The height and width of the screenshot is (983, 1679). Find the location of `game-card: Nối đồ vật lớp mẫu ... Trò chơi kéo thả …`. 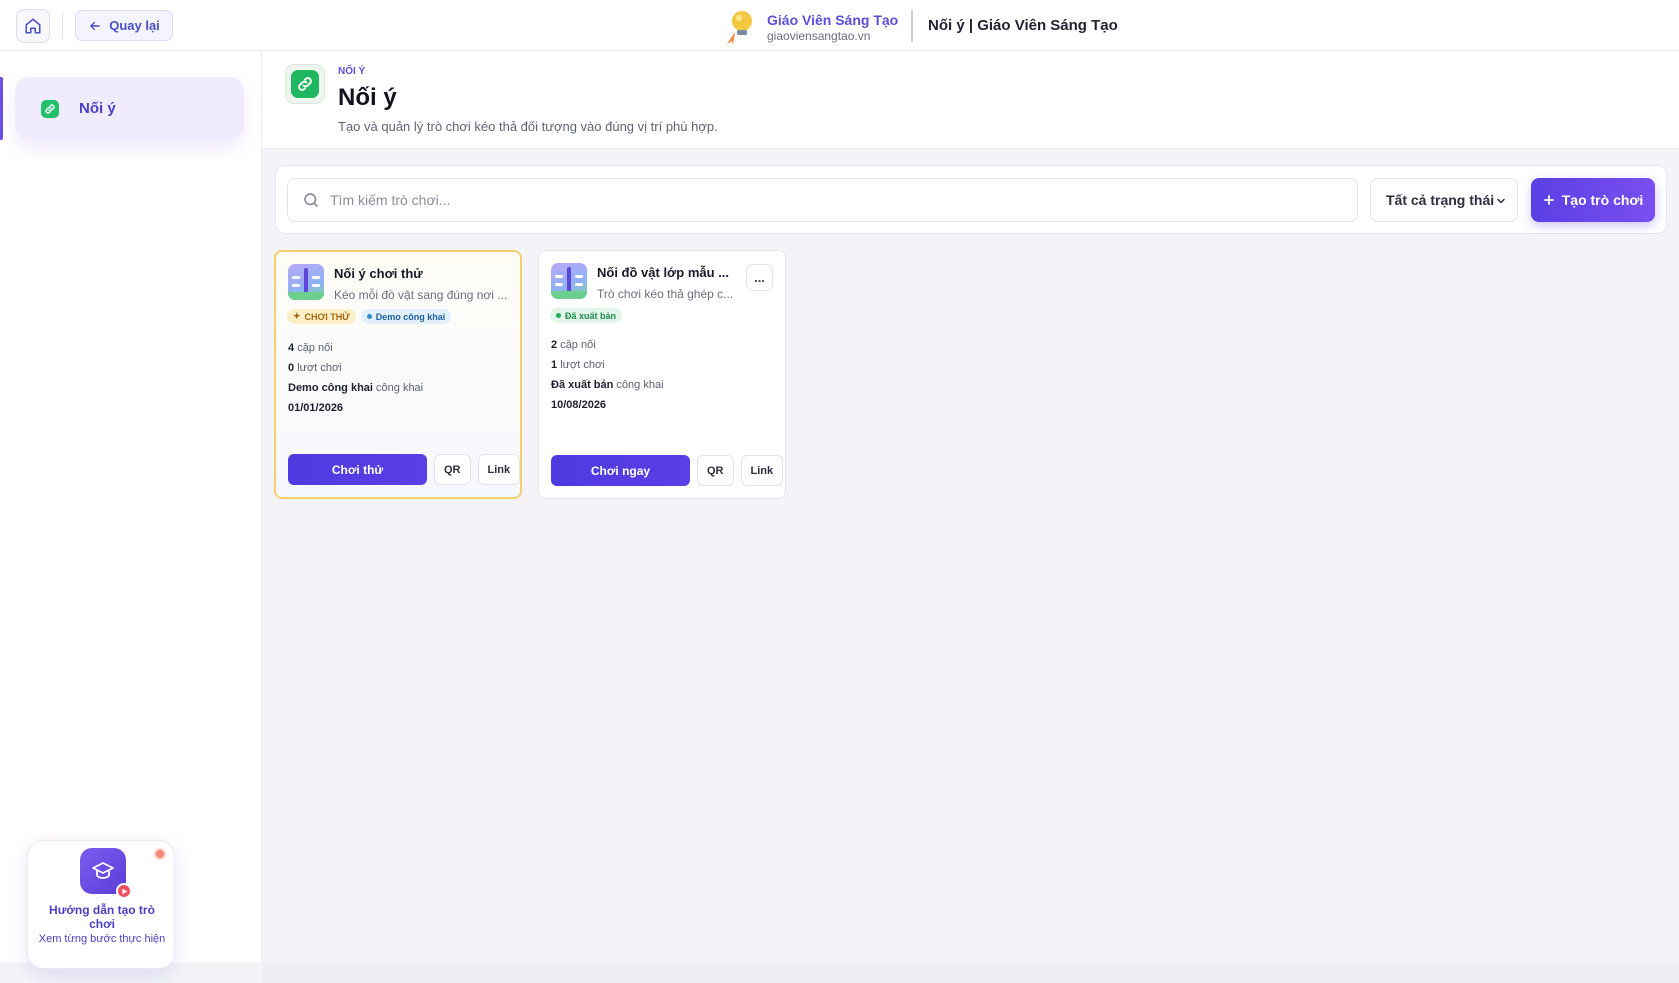

game-card: Nối đồ vật lớp mẫu ... Trò chơi kéo thả … is located at coordinates (662, 374).